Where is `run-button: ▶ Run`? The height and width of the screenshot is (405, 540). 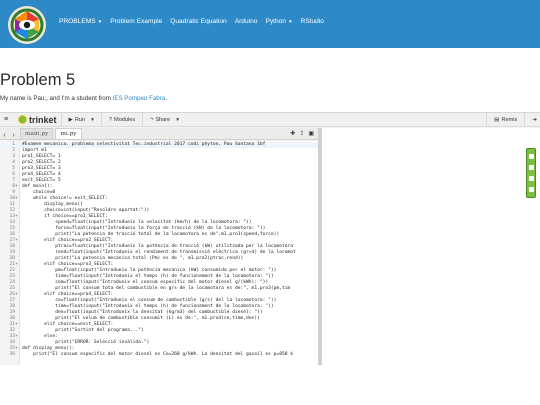 run-button: ▶ Run is located at coordinates (77, 120).